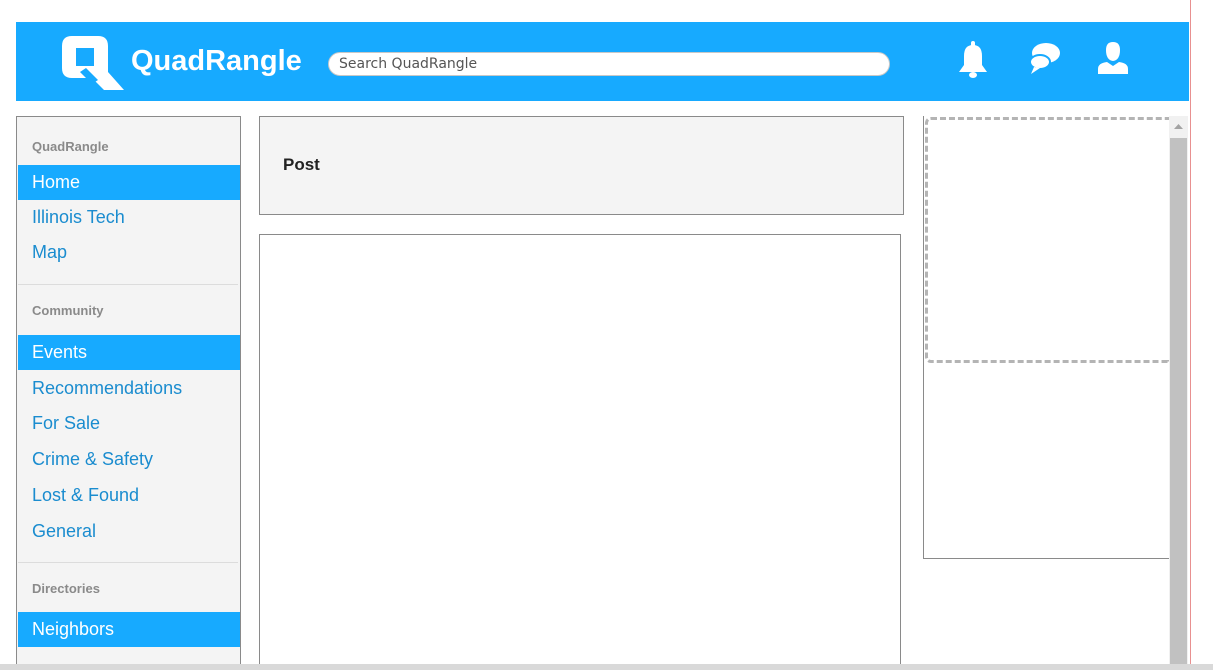 This screenshot has width=1213, height=670. I want to click on sidebar-section-title-quadrangle: QuadRangle, so click(70, 146).